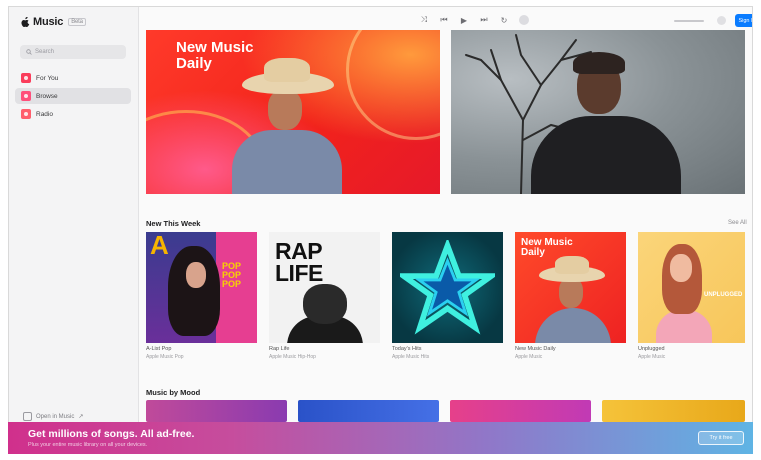  Describe the element at coordinates (721, 438) in the screenshot. I see `try-it-free-button: Try it free` at that location.